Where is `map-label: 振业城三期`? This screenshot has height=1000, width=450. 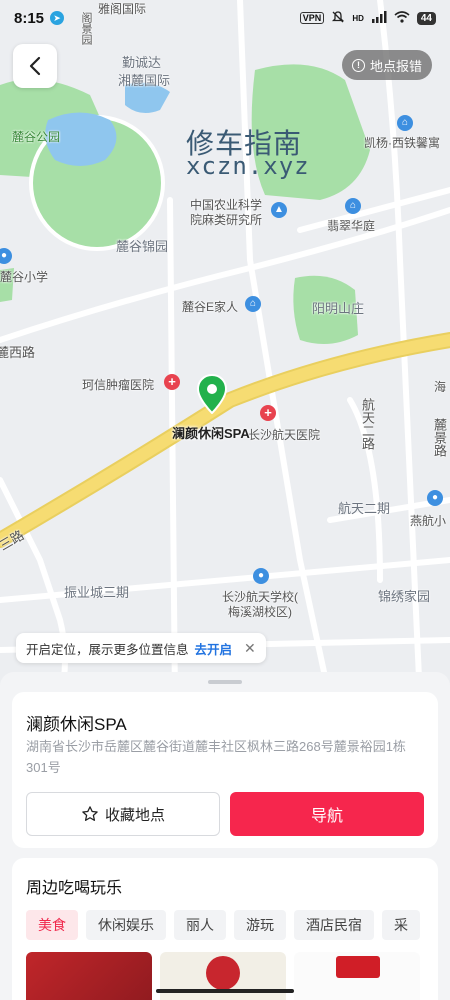
map-label: 振业城三期 is located at coordinates (97, 592).